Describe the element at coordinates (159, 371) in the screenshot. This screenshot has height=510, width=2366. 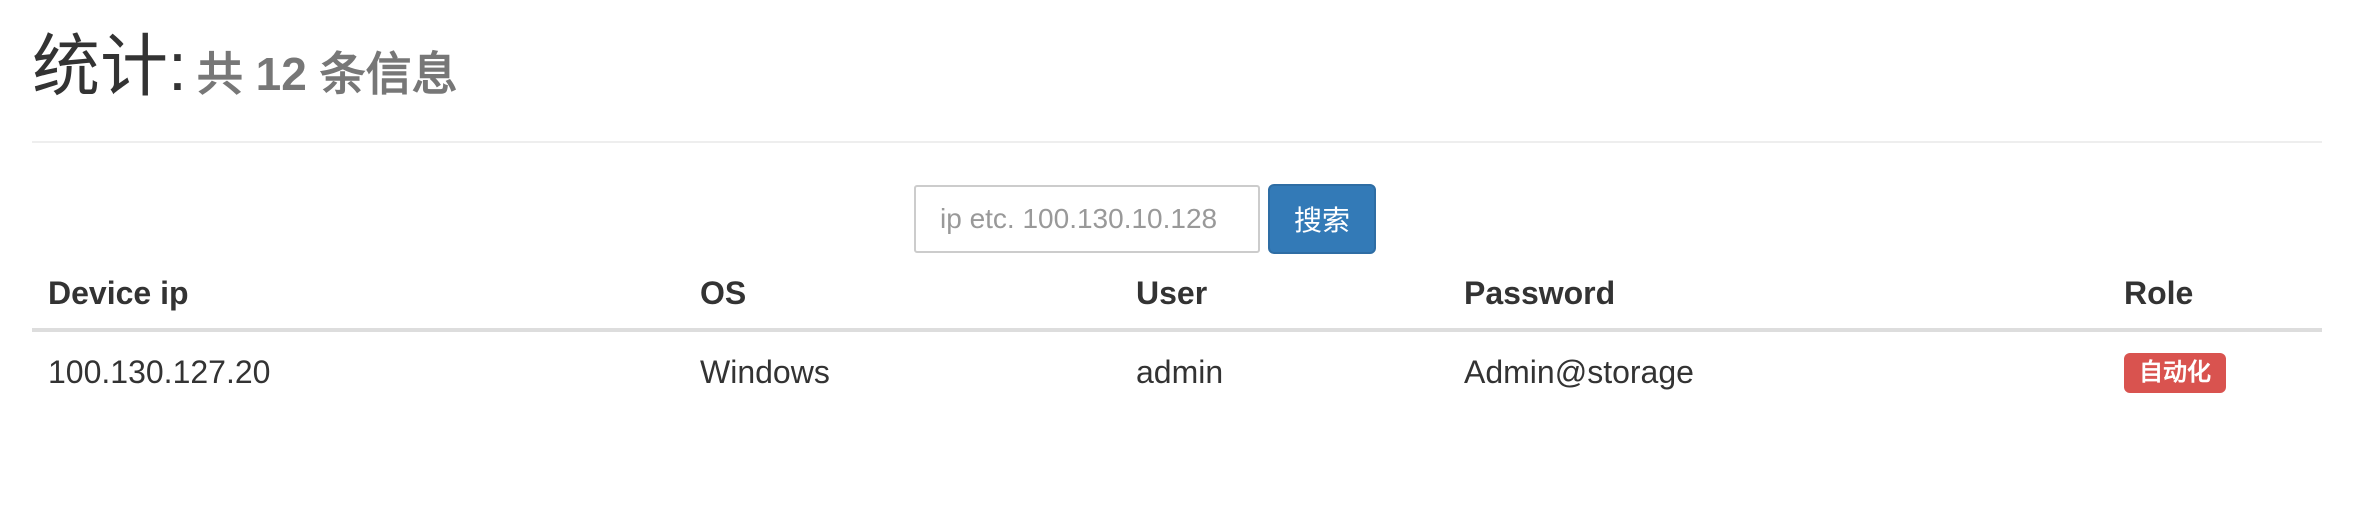
I see `cell-device-ip: 100.130.127.20` at that location.